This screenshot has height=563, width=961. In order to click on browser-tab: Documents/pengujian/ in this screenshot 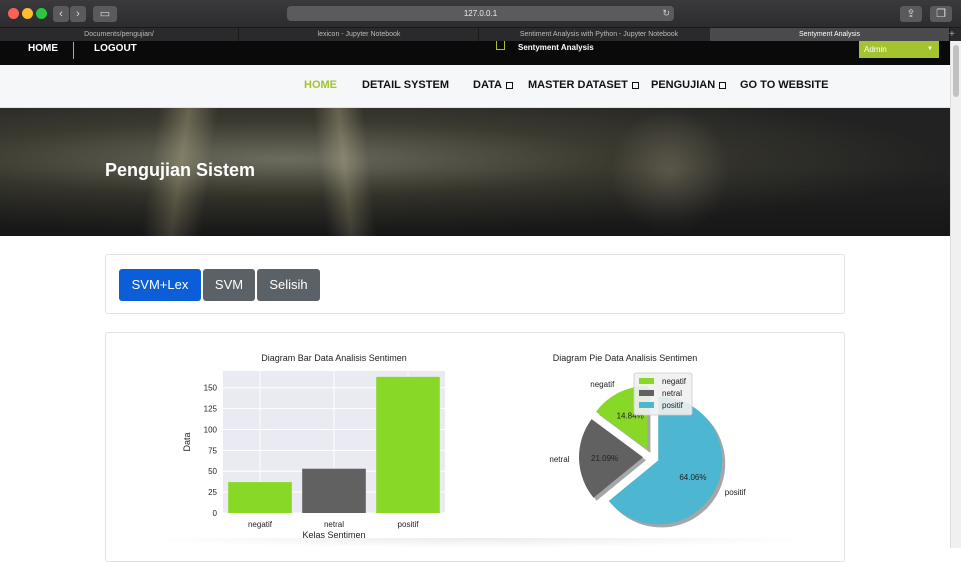, I will do `click(119, 35)`.